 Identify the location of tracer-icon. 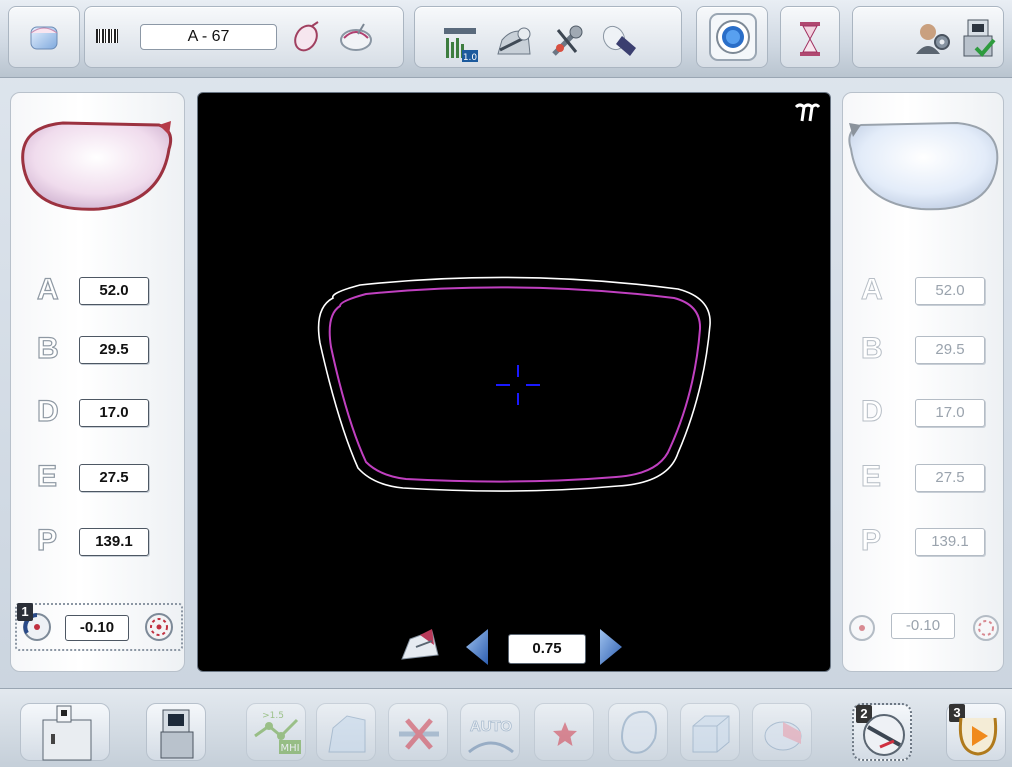
(177, 734).